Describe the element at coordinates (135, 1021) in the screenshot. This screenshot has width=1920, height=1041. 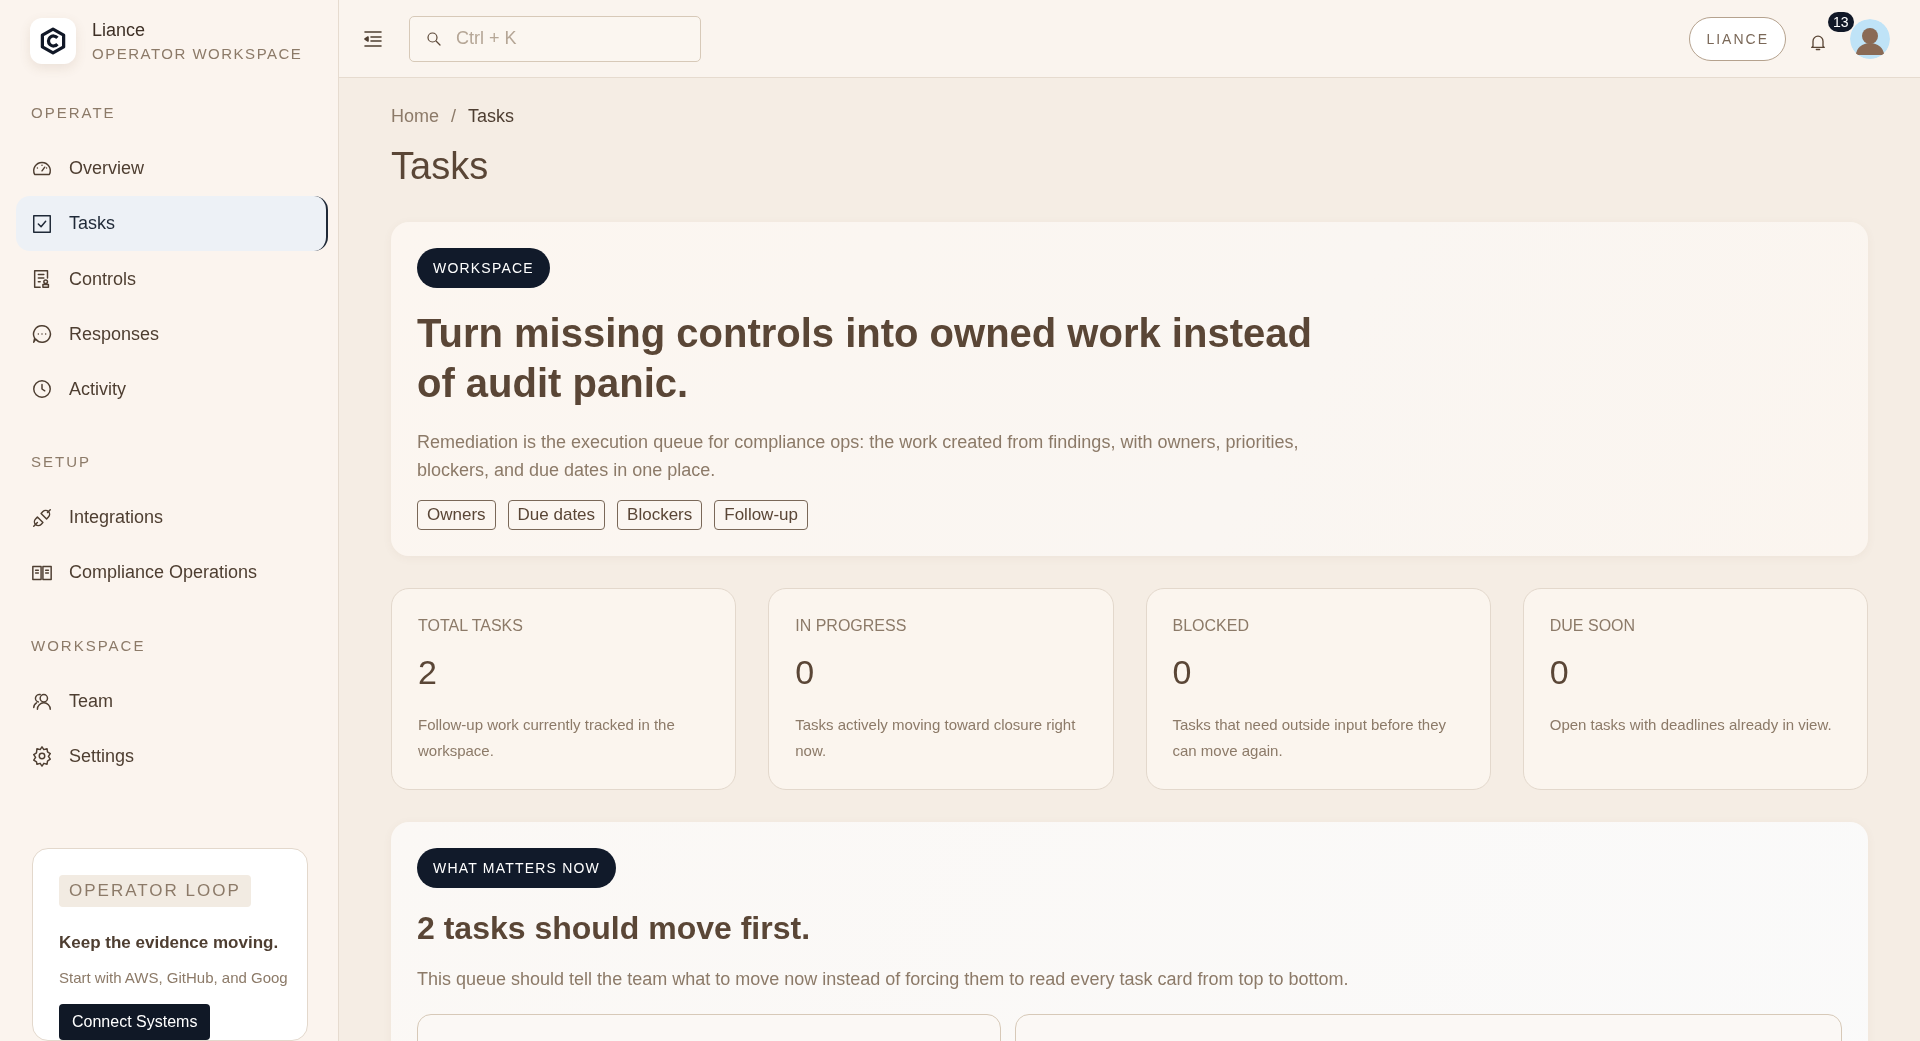
I see `connect-button: Connect Systems` at that location.